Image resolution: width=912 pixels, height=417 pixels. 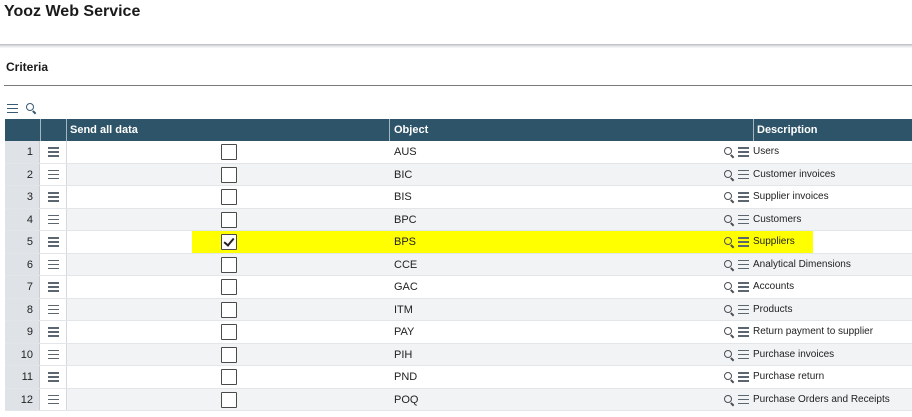 What do you see at coordinates (773, 309) in the screenshot?
I see `description-text: Products` at bounding box center [773, 309].